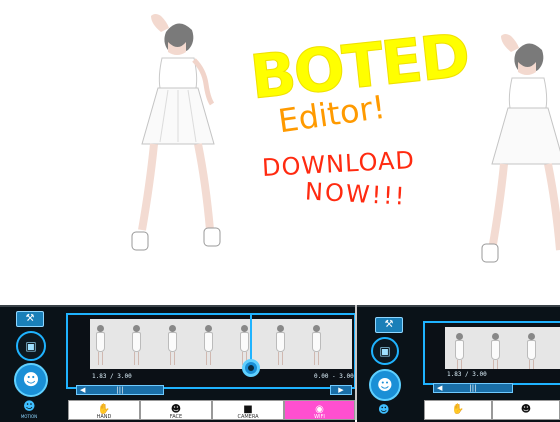  Describe the element at coordinates (29, 416) in the screenshot. I see `person-small-label: MOTION` at that location.